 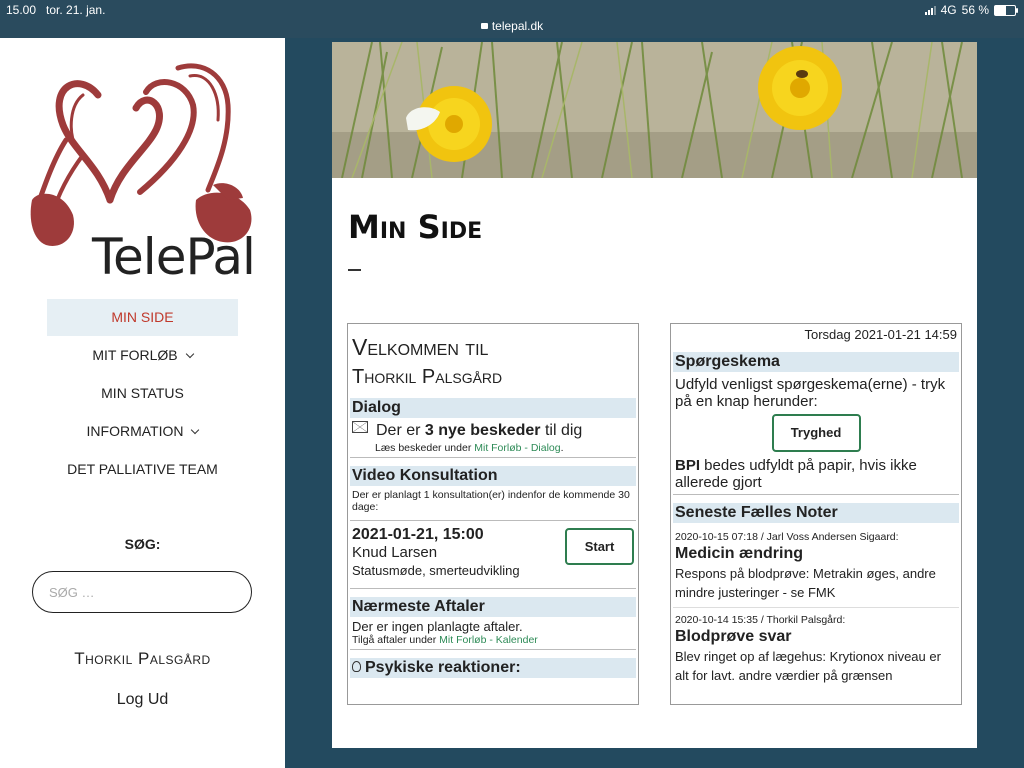 I want to click on dialog-heading: Dialog, so click(x=493, y=408).